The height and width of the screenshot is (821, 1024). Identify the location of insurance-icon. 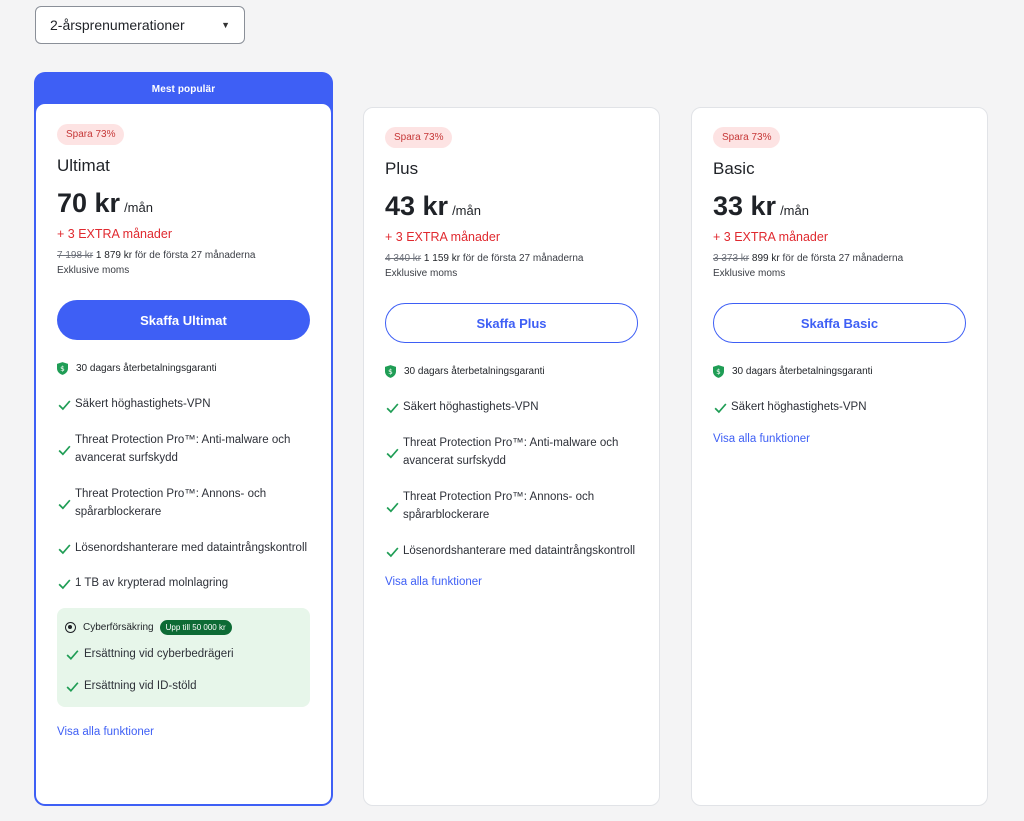
(70, 627).